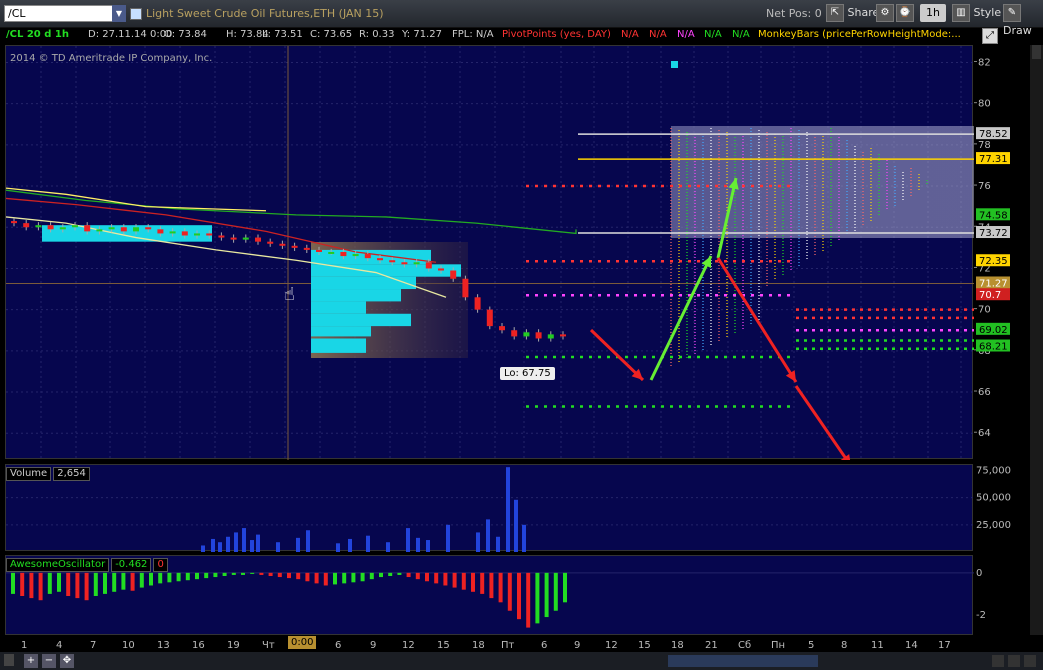  What do you see at coordinates (961, 13) in the screenshot?
I see `chart-style-icon: ▥` at bounding box center [961, 13].